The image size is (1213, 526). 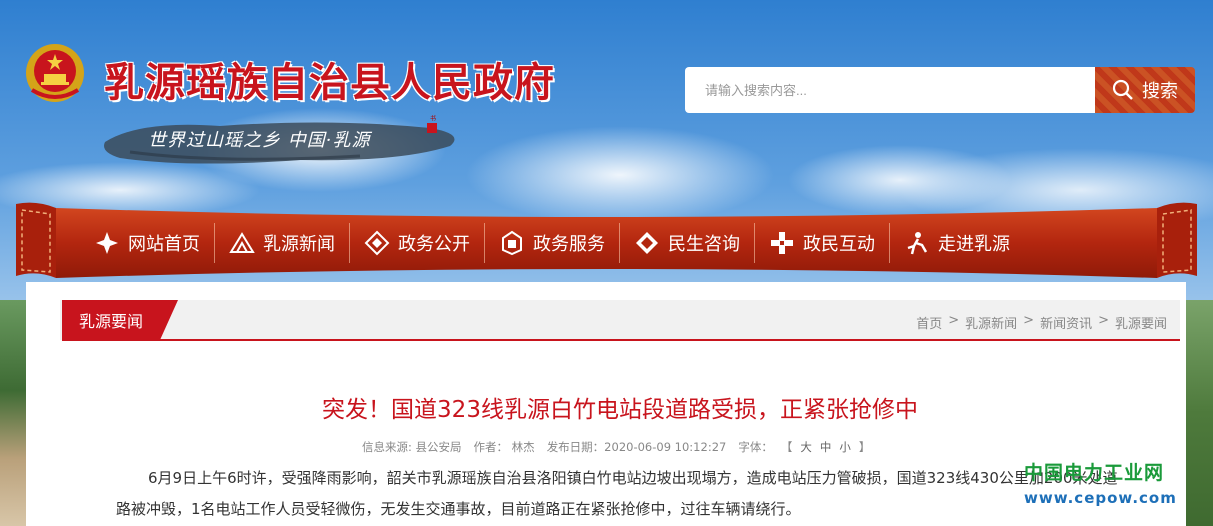 What do you see at coordinates (111, 320) in the screenshot?
I see `section-tab: 乳源要闻` at bounding box center [111, 320].